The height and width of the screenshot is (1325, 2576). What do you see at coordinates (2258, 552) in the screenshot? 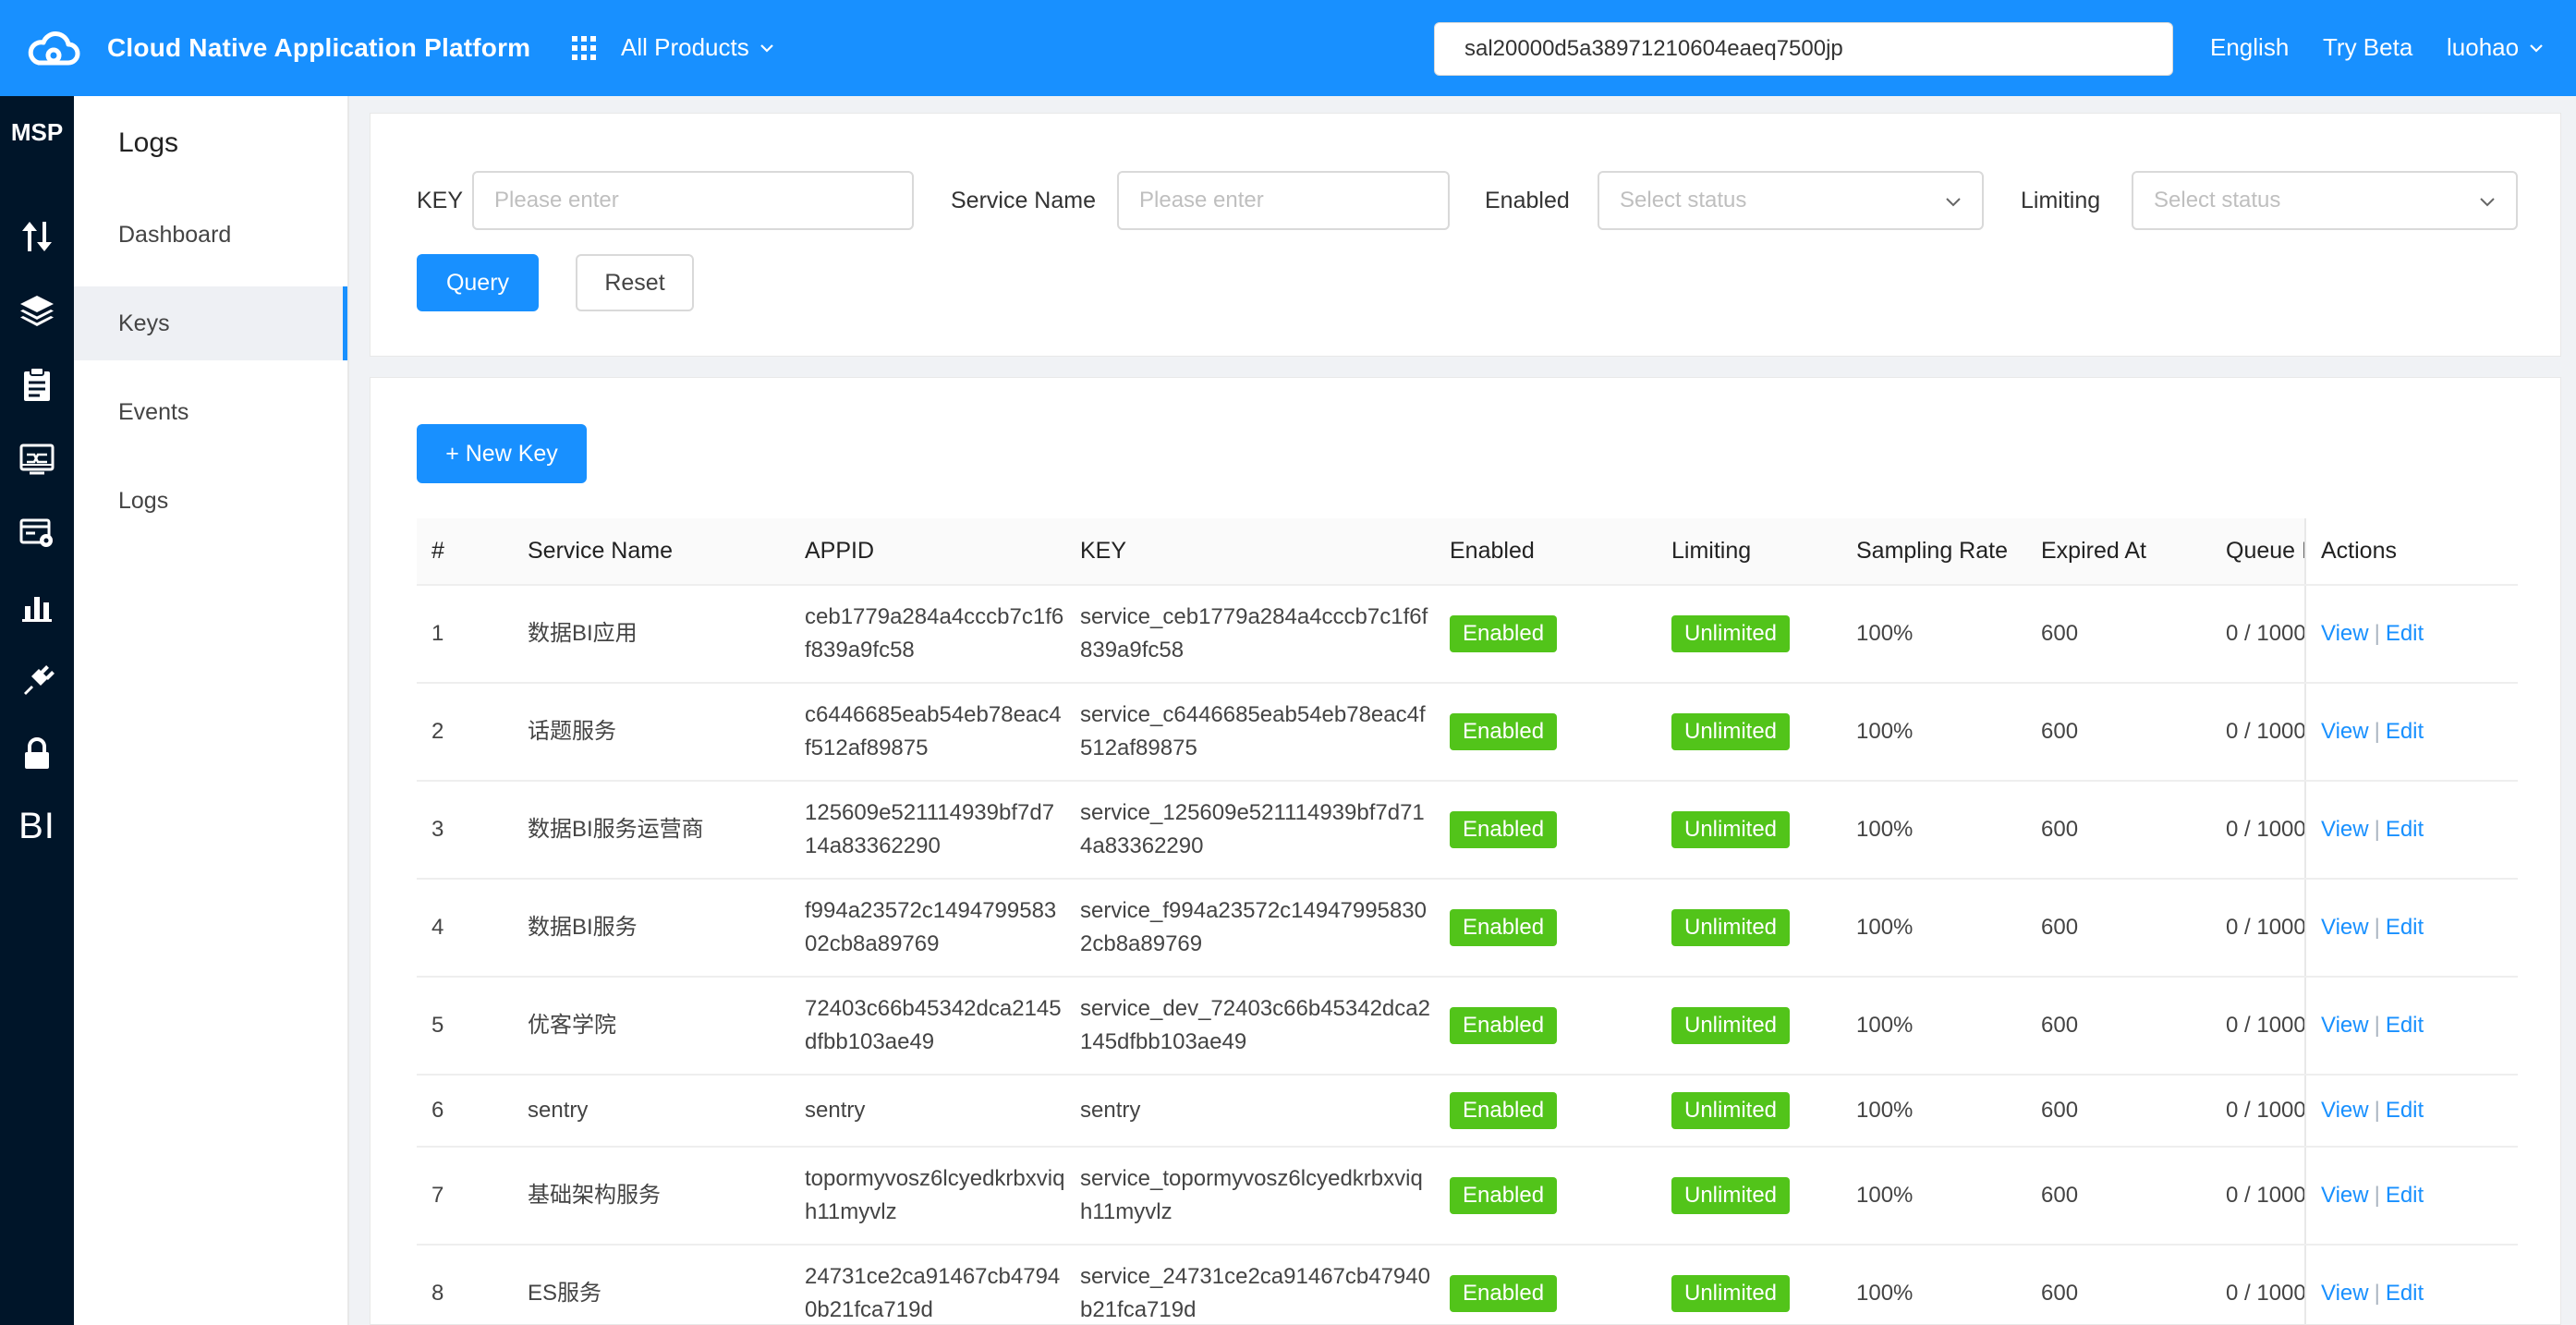
I see `column-header: Queue I` at bounding box center [2258, 552].